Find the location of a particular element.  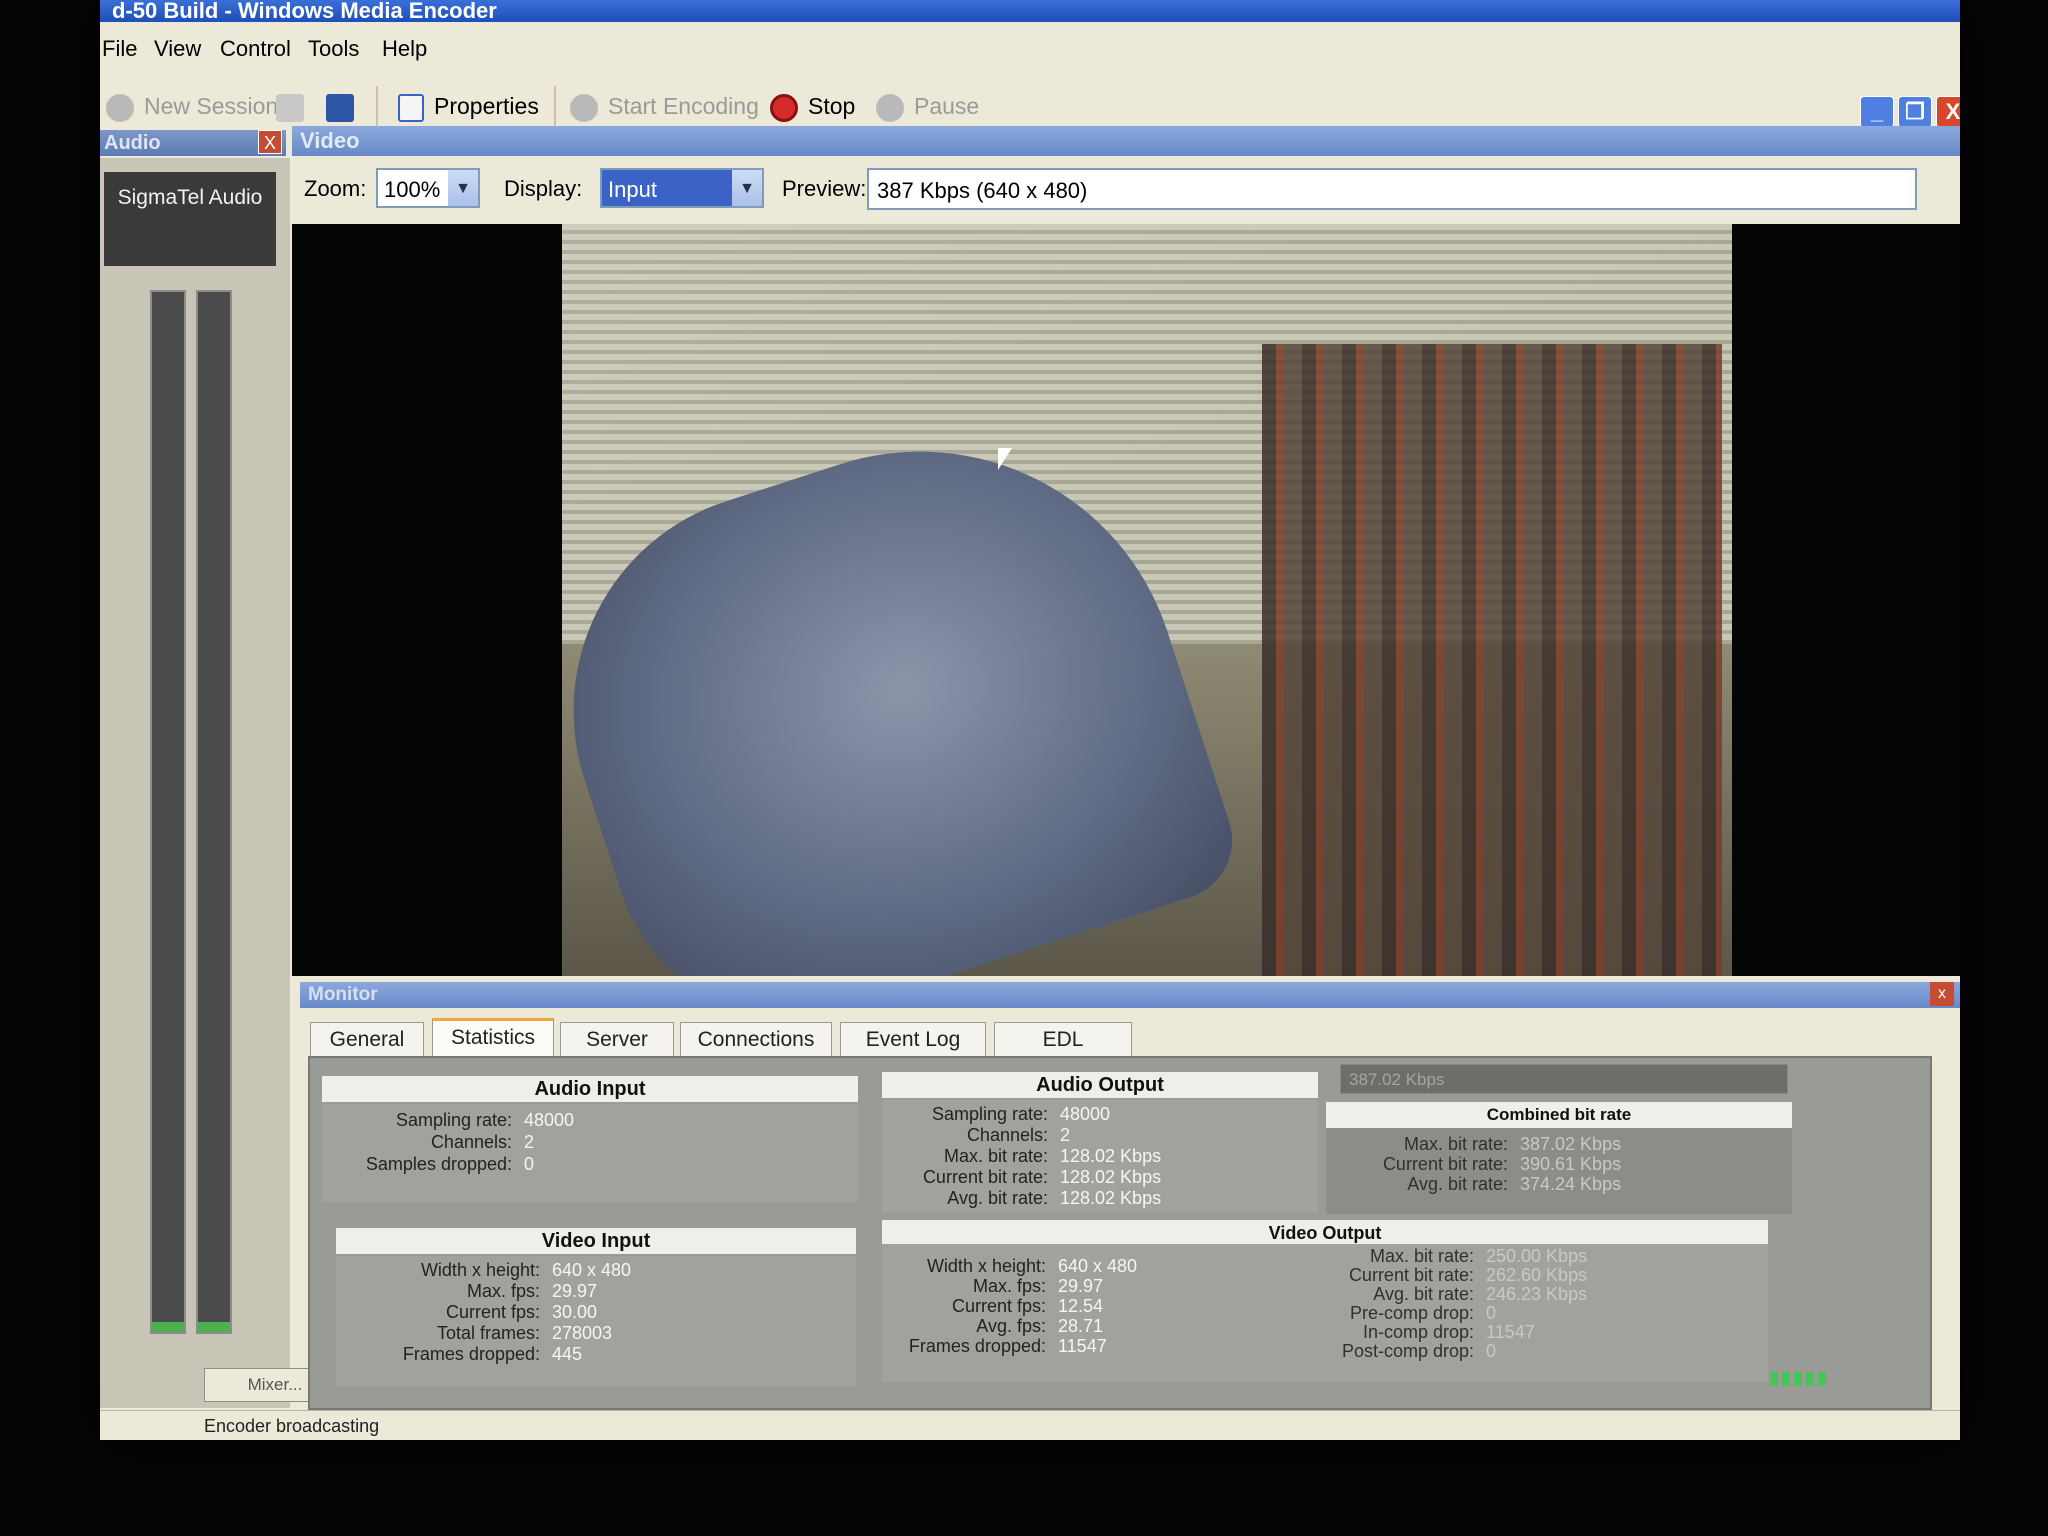

tab-statistics: Statistics is located at coordinates (493, 1038).